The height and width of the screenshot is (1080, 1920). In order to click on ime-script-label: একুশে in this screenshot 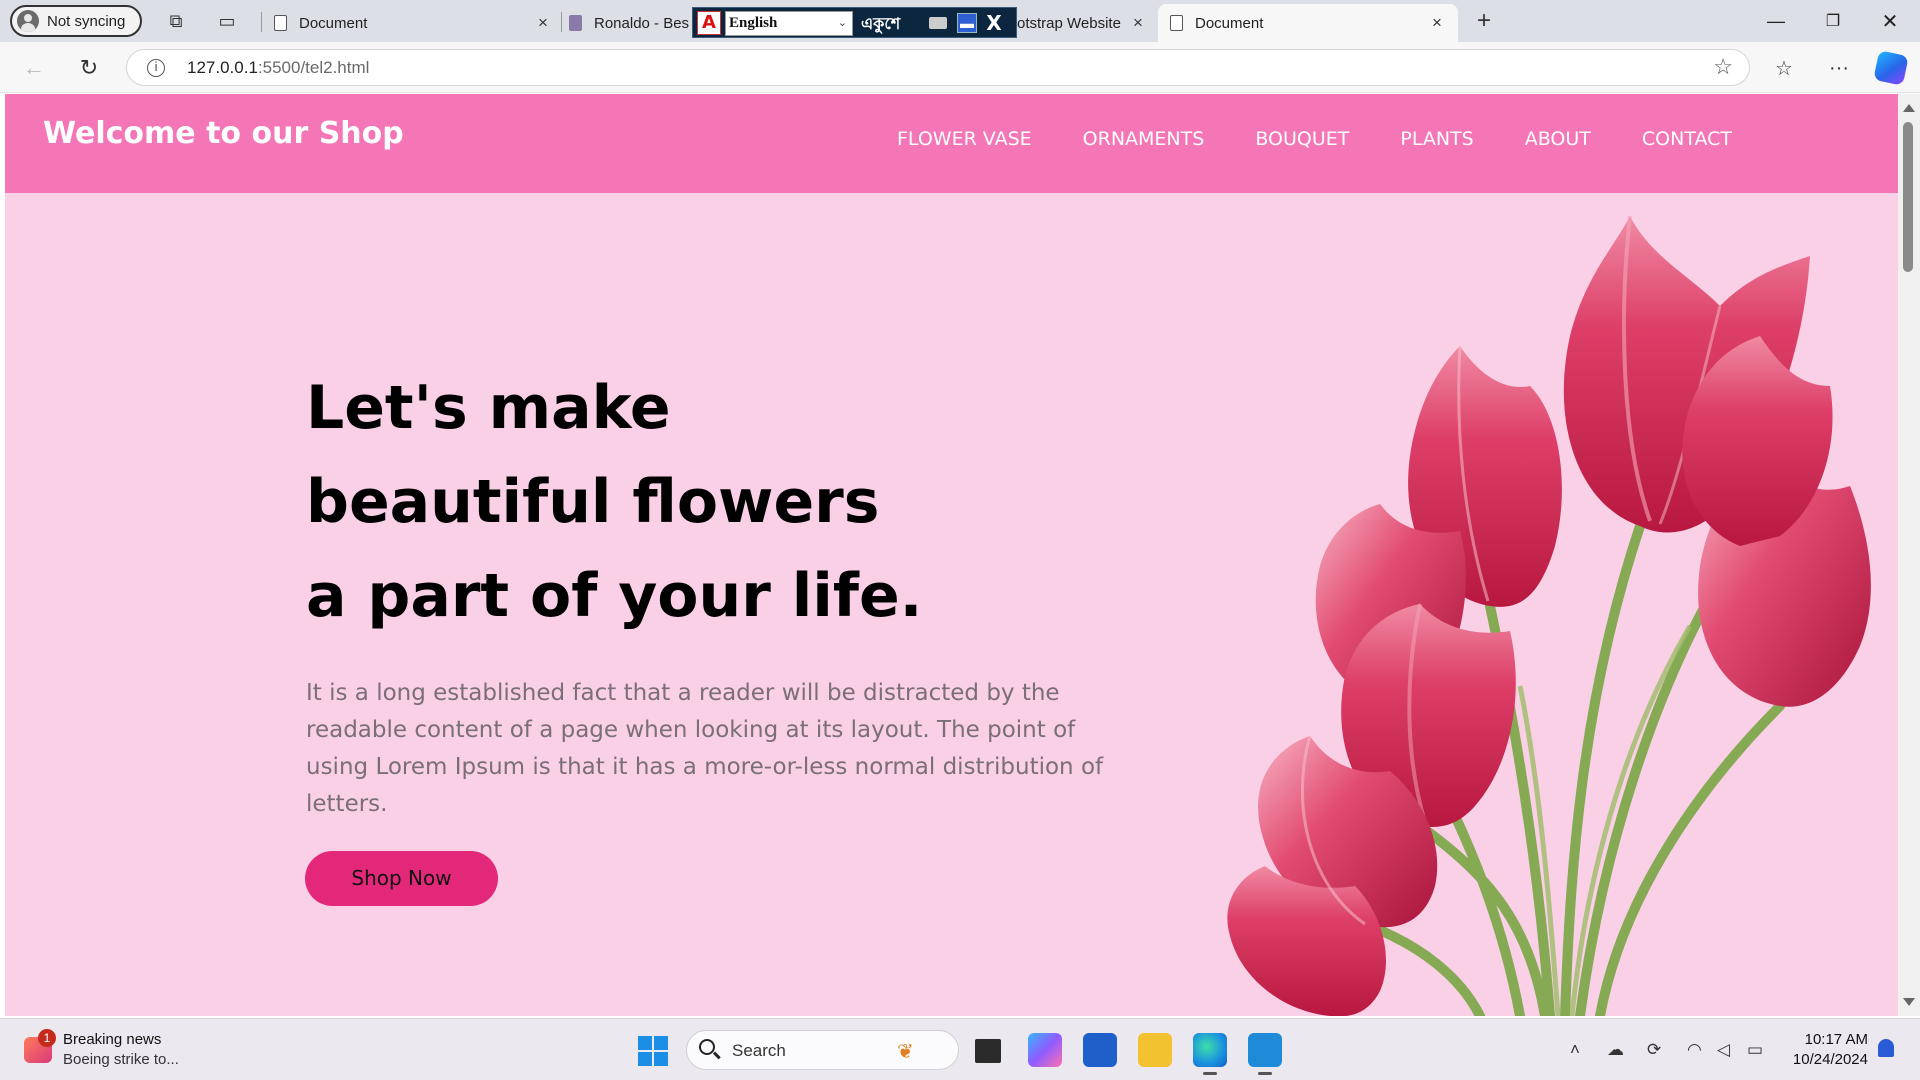, I will do `click(880, 24)`.